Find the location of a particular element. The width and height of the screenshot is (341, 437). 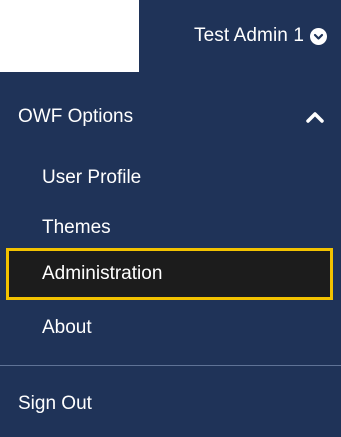

sign-out-label: Sign Out is located at coordinates (55, 403).